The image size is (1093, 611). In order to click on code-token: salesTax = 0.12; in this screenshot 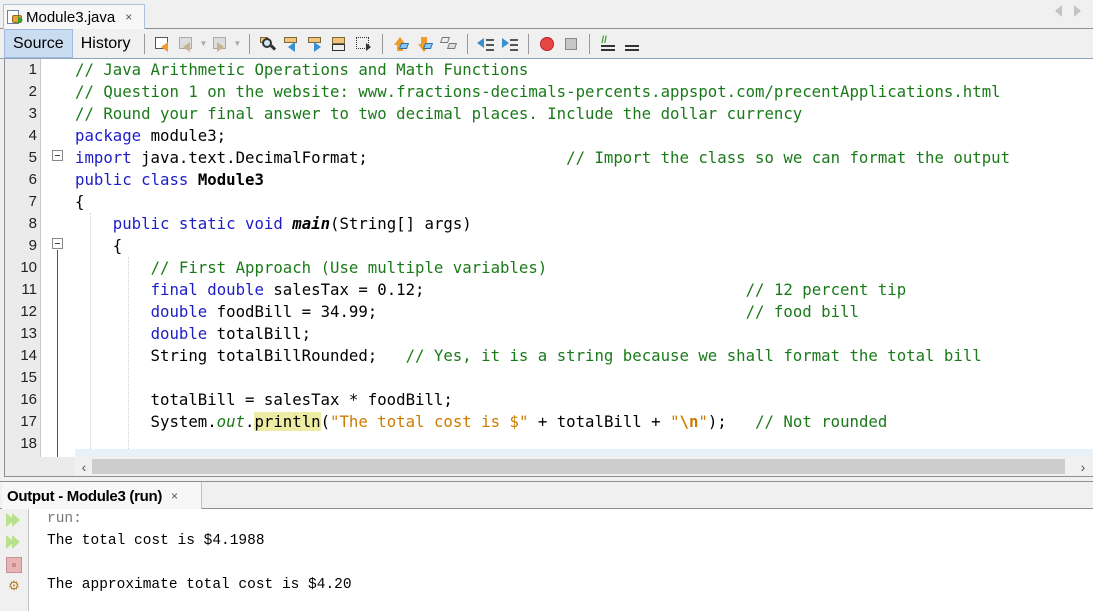, I will do `click(504, 289)`.